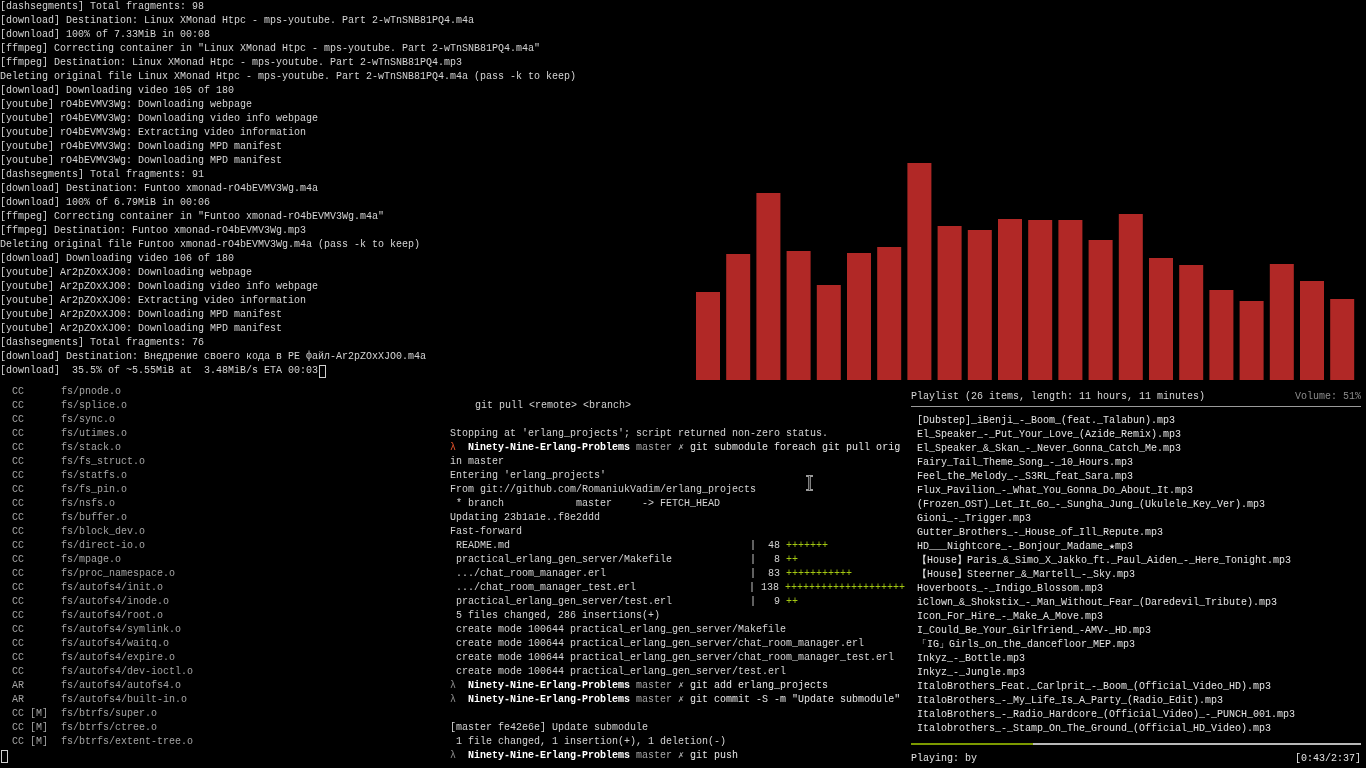  I want to click on i-beam-cursor-icon, so click(809, 483).